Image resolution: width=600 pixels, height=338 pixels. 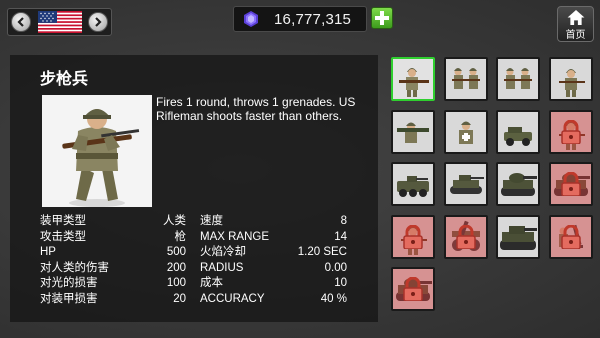 I want to click on unit-slot-light-tank, so click(x=465, y=184).